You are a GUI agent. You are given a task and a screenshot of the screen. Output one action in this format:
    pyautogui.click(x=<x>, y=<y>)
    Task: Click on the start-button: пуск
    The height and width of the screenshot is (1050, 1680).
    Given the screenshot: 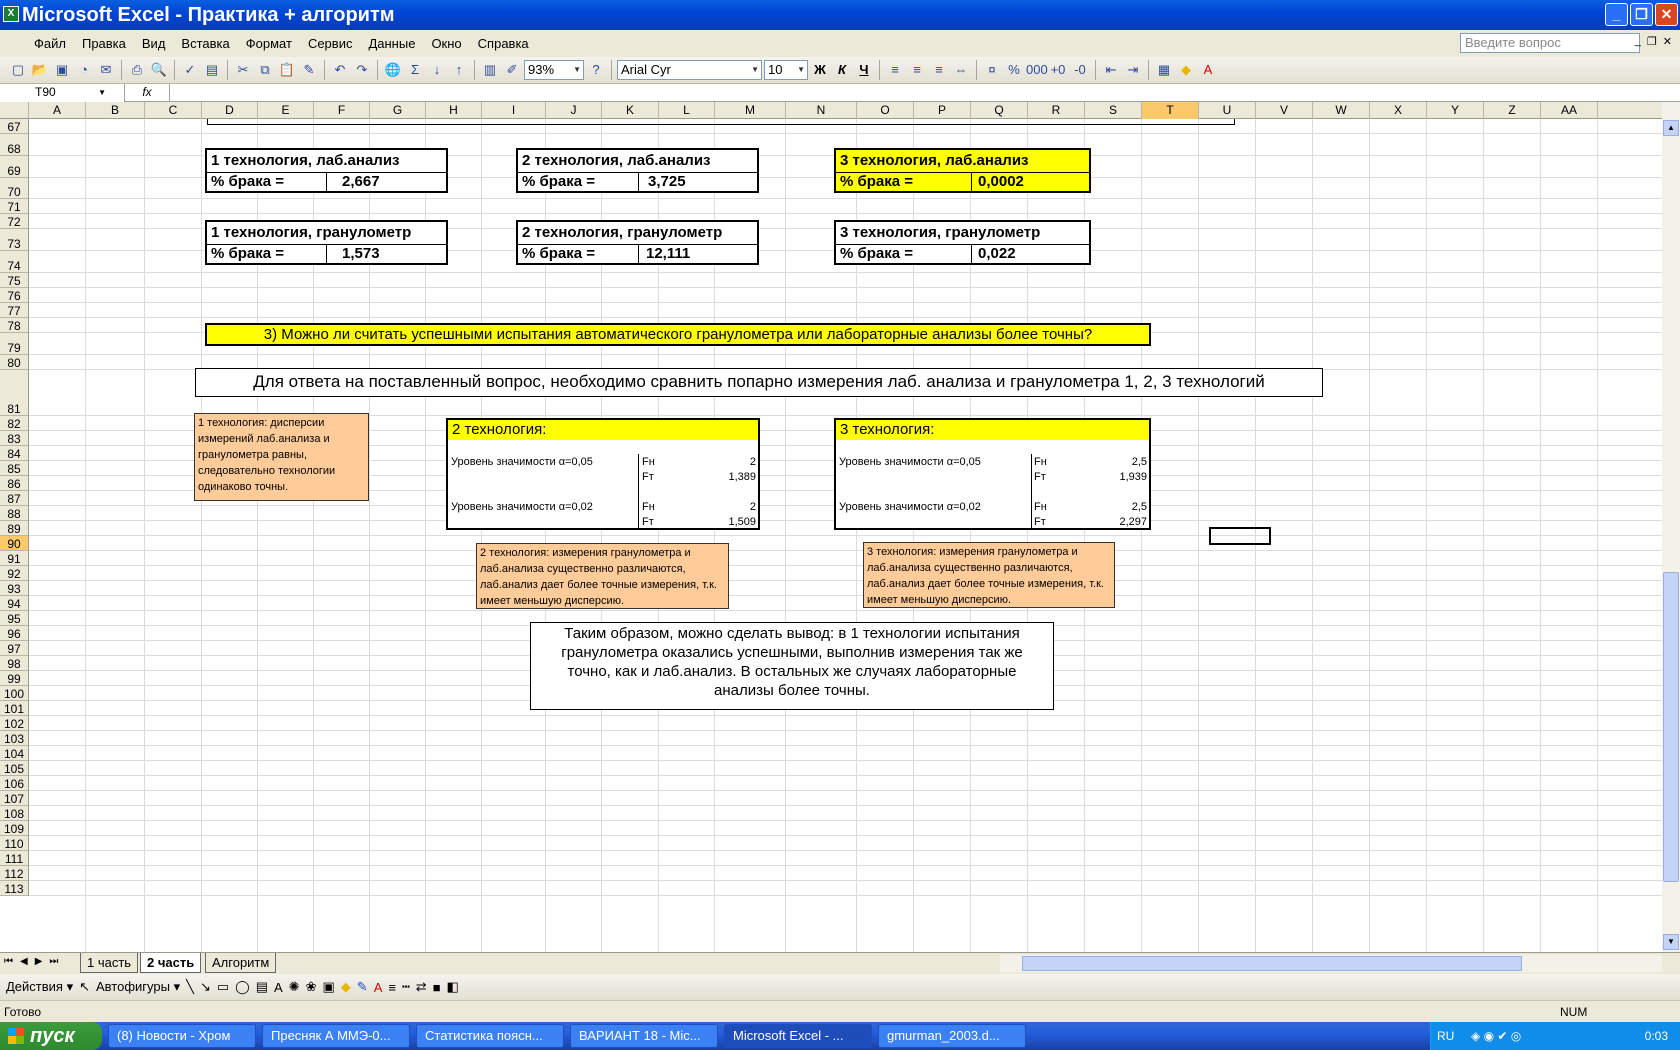 What is the action you would take?
    pyautogui.click(x=51, y=1036)
    